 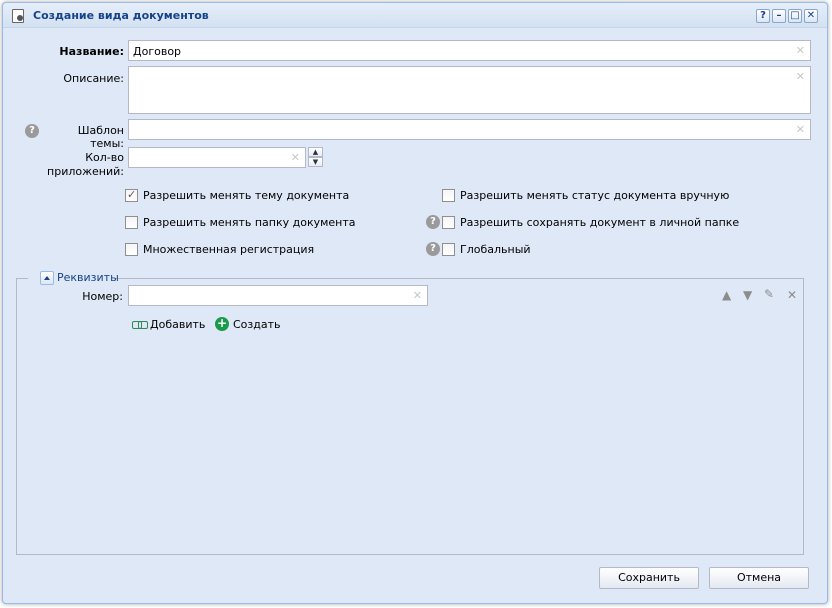 I want to click on description-label: Описание:, so click(x=93, y=78).